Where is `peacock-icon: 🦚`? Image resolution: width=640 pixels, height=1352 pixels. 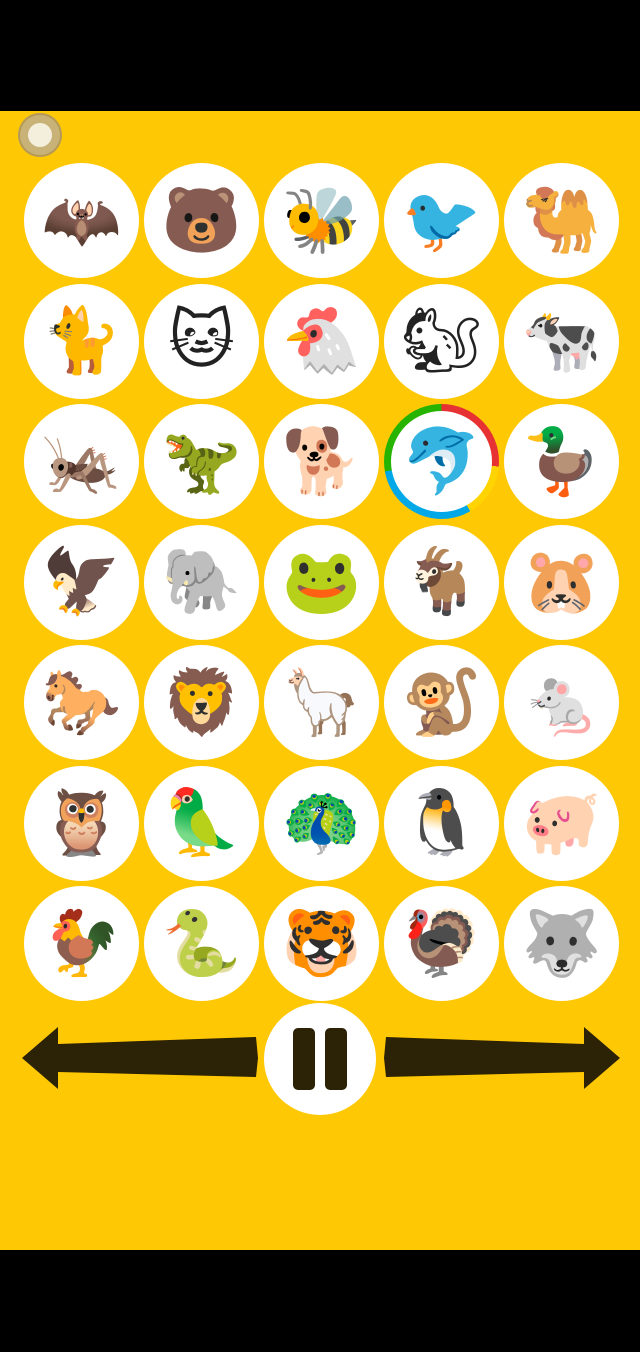
peacock-icon: 🦚 is located at coordinates (321, 823).